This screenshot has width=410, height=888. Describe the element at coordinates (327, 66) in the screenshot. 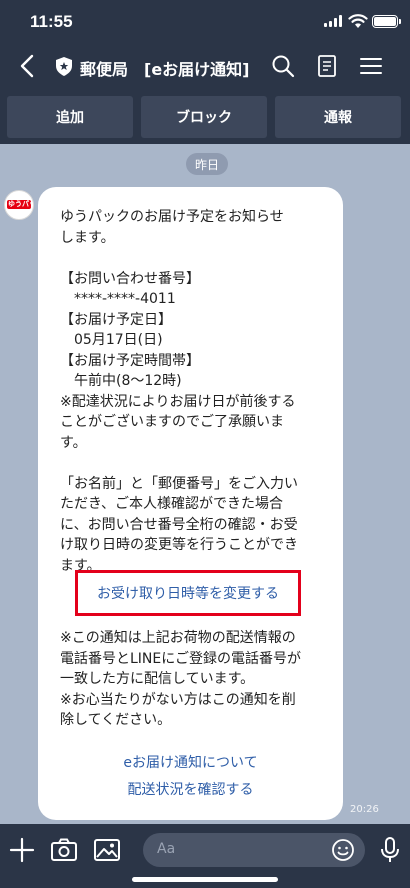

I see `notes-icon` at that location.